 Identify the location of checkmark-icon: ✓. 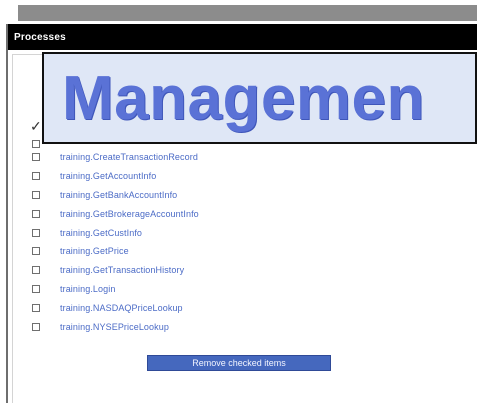
(36, 126).